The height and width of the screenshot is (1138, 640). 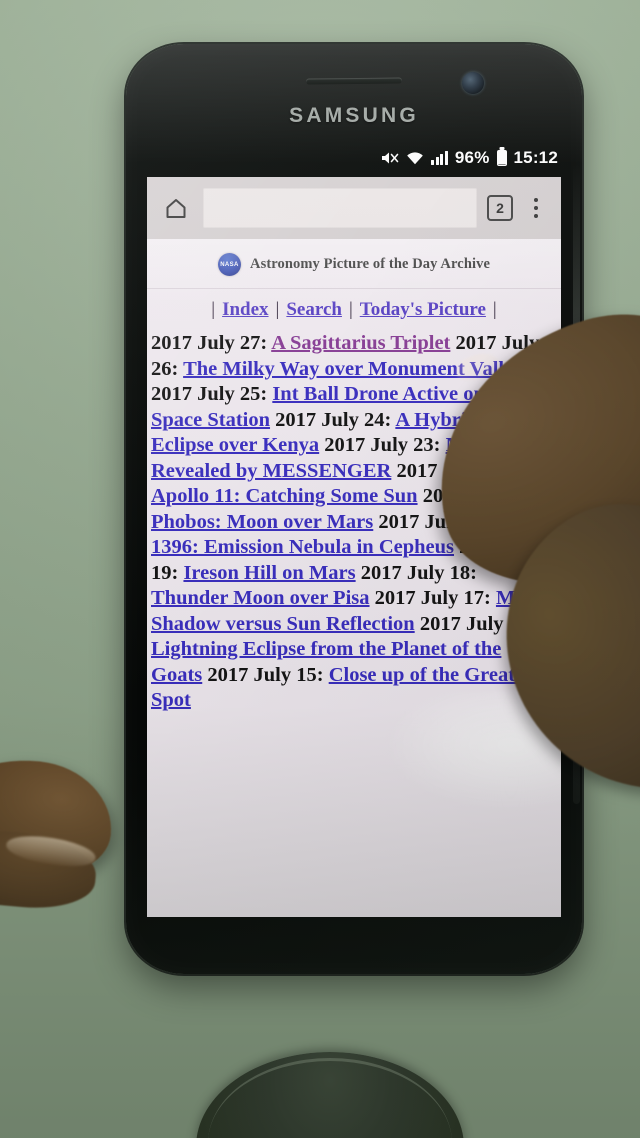 What do you see at coordinates (209, 394) in the screenshot?
I see `archive-entry-date: 2017 July 25:` at bounding box center [209, 394].